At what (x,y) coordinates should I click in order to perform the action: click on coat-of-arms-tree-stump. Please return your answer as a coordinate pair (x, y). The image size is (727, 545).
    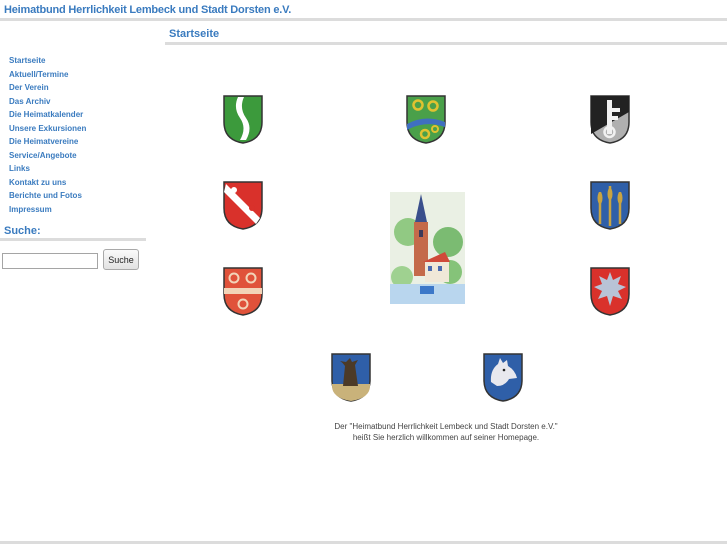
    Looking at the image, I should click on (351, 377).